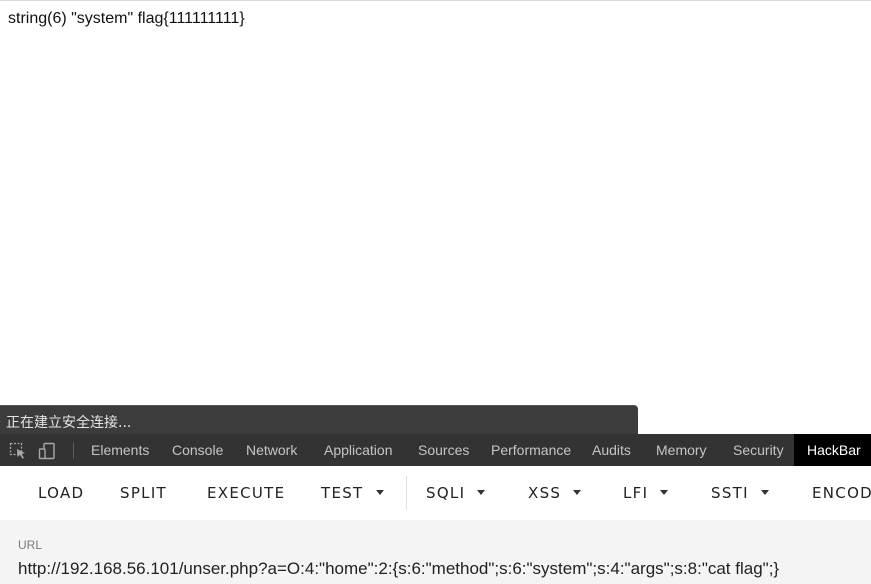 This screenshot has width=871, height=584. I want to click on ssti-dropdown-button: SSTI, so click(740, 493).